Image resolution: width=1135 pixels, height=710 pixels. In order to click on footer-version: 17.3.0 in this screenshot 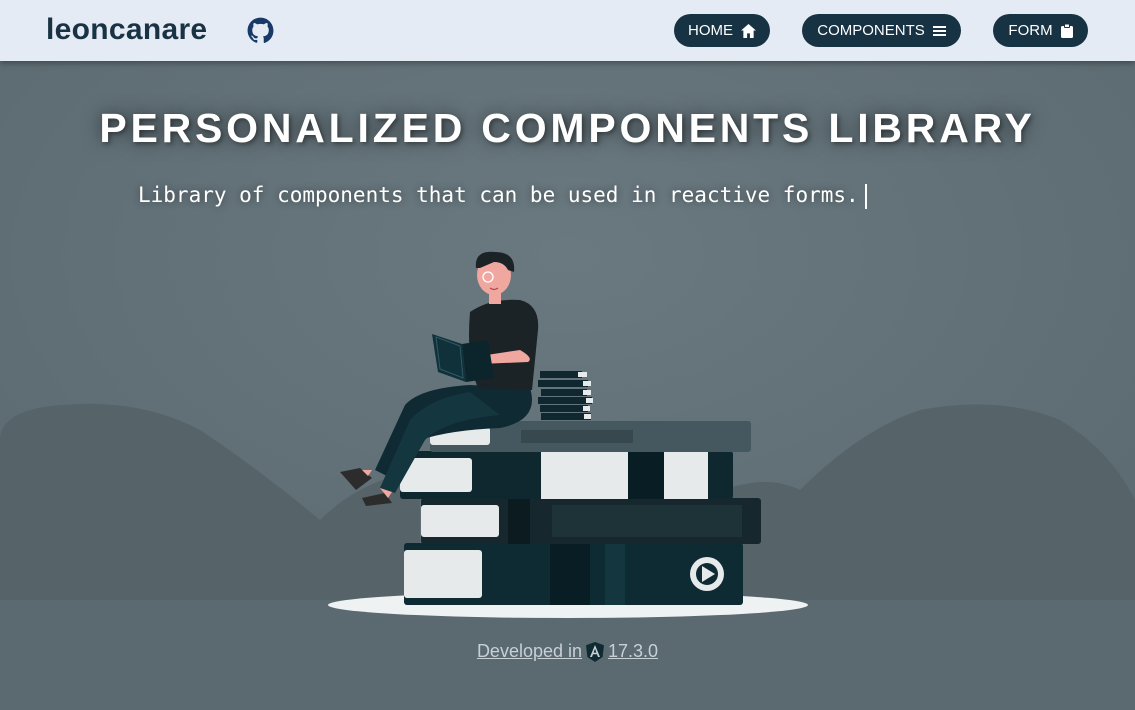, I will do `click(633, 651)`.